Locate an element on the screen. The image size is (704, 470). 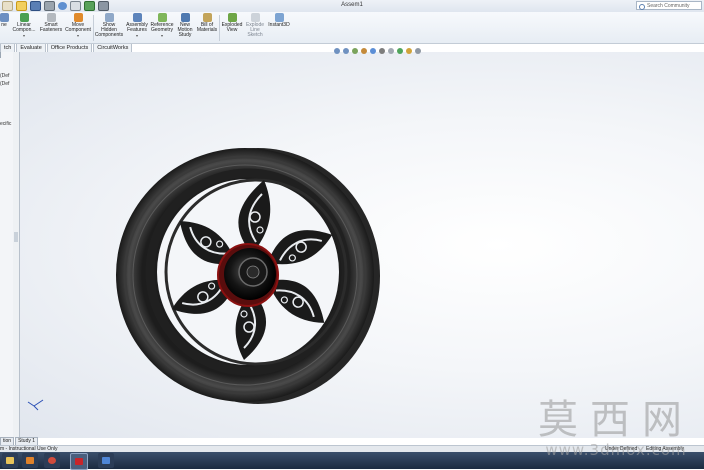
media-player-icon is located at coordinates (30, 460).